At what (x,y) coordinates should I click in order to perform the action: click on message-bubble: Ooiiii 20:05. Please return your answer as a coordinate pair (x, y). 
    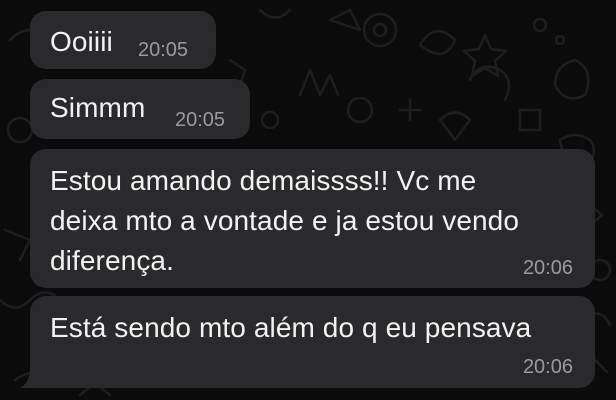
    Looking at the image, I should click on (123, 40).